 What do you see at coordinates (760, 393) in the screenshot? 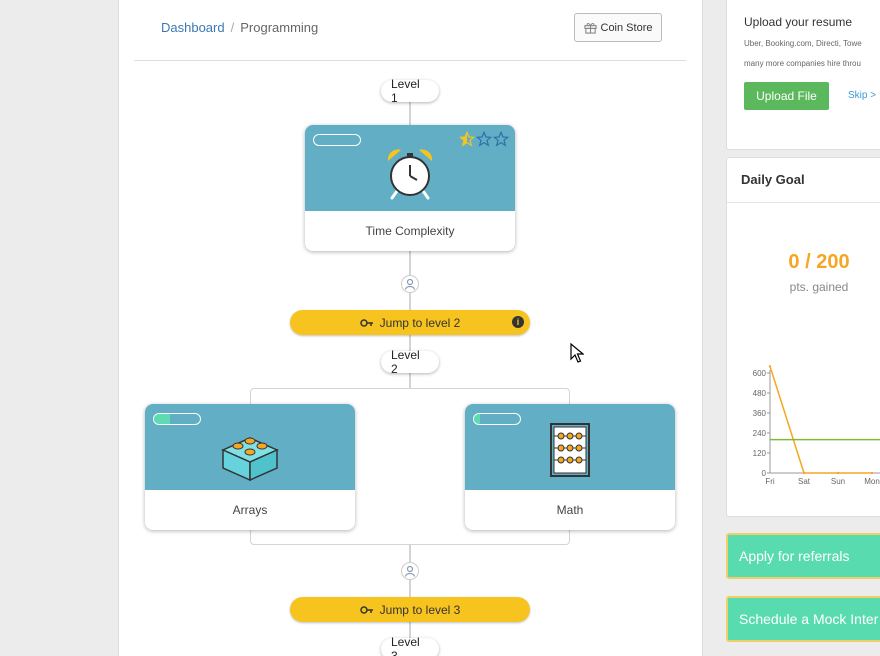
I see `y-tick-label: 480` at bounding box center [760, 393].